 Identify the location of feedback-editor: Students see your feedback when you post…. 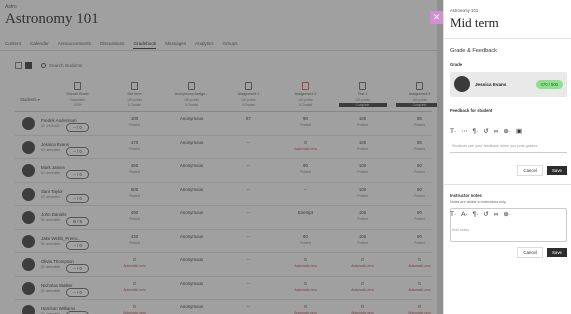
(508, 146).